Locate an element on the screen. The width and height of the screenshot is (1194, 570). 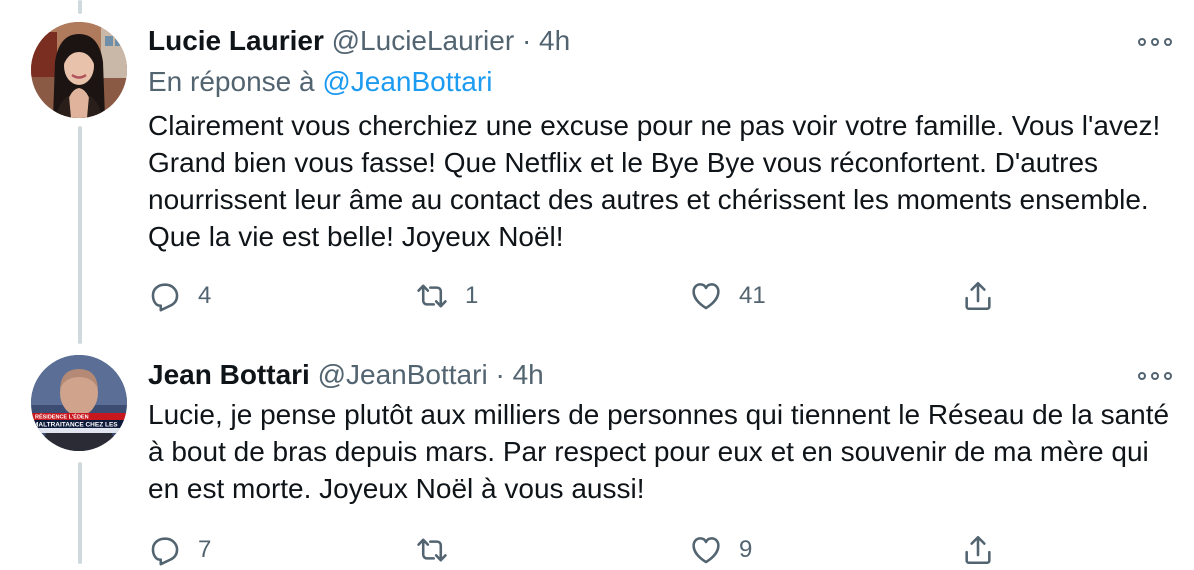
avatar-banner-main: MALTRAITANCE CHEZ LES is located at coordinates (75, 425).